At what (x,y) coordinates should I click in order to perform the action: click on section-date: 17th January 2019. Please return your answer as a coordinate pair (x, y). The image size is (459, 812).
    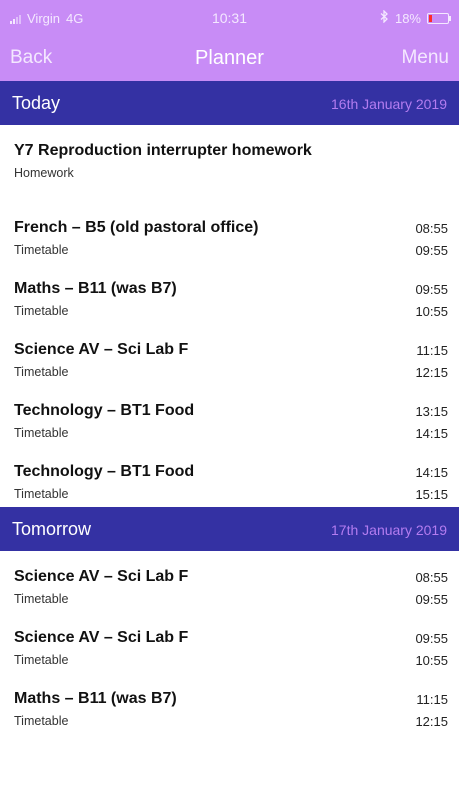
    Looking at the image, I should click on (389, 530).